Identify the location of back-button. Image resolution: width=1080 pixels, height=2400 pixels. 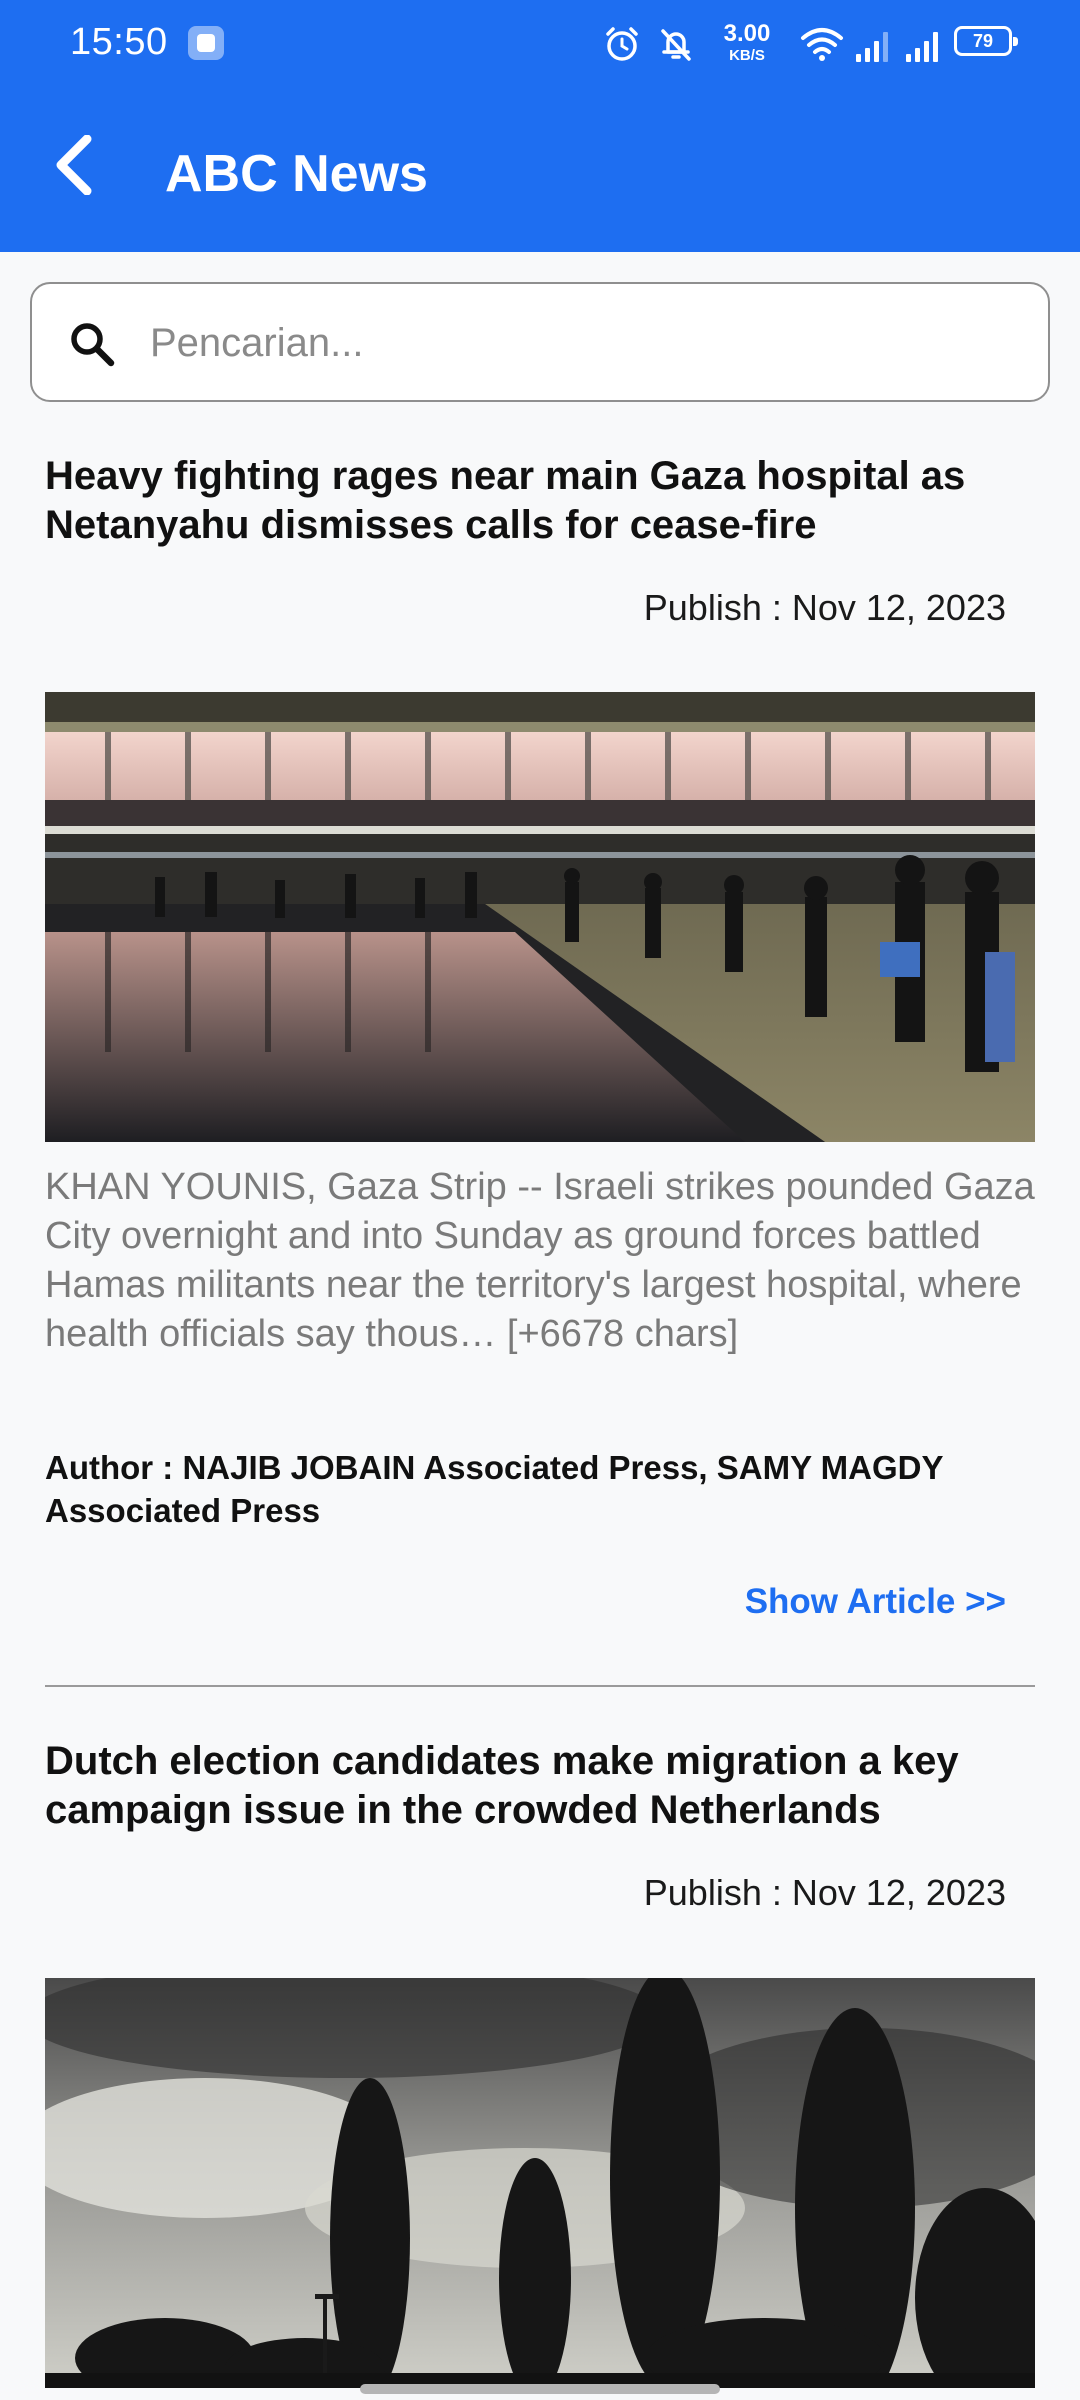
(75, 165).